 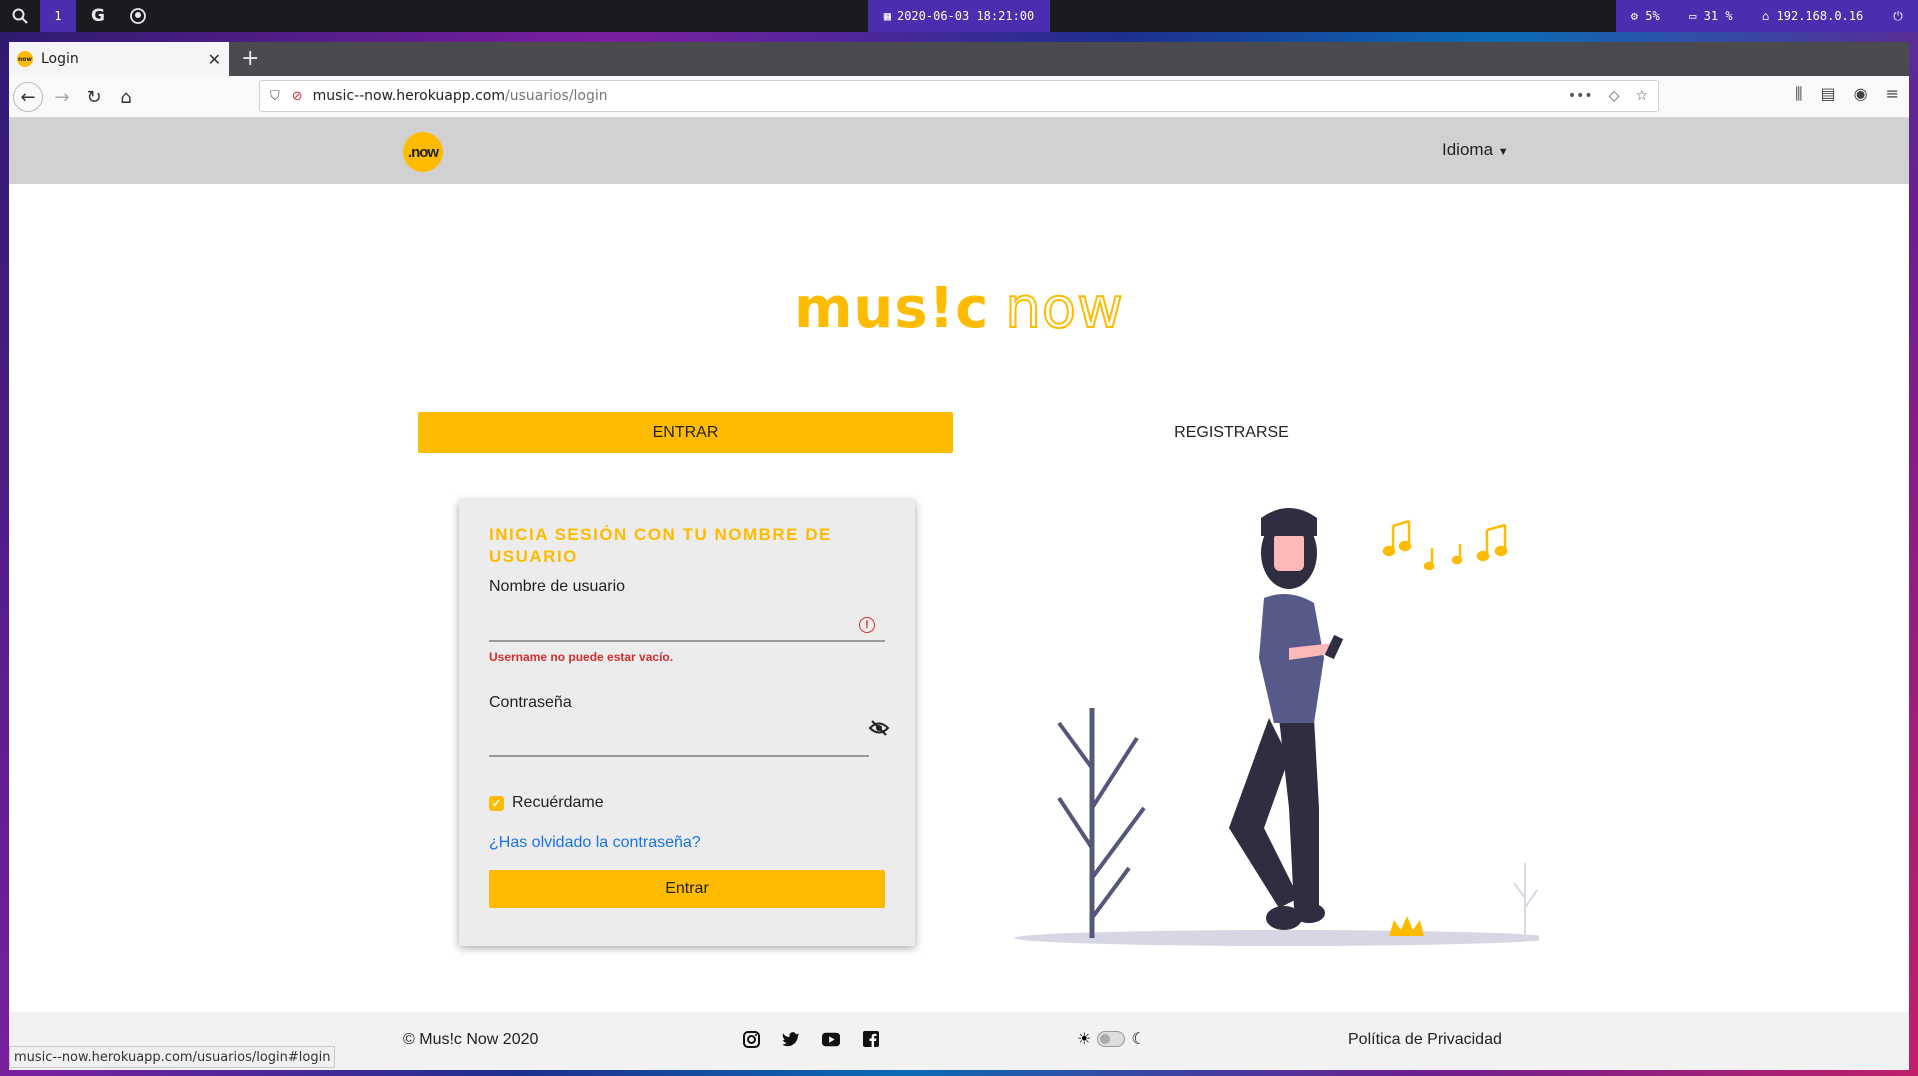 I want to click on copyright: © Mus!c Now 2020, so click(x=471, y=1039).